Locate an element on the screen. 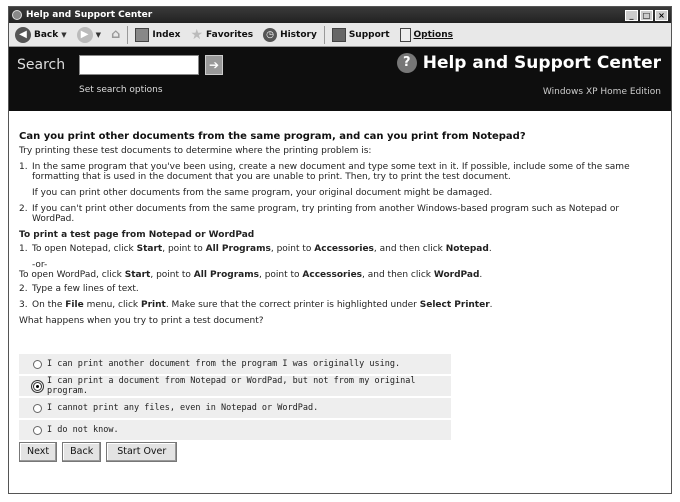 This screenshot has height=502, width=680. search-label: Search is located at coordinates (41, 65).